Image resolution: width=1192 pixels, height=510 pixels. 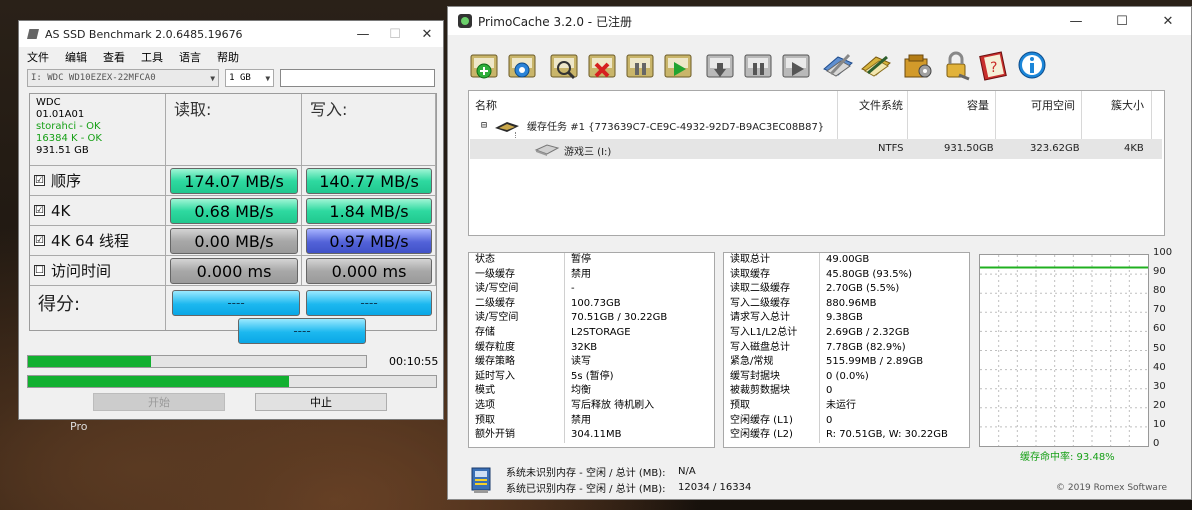 What do you see at coordinates (234, 130) in the screenshot?
I see `read-header: 读取:` at bounding box center [234, 130].